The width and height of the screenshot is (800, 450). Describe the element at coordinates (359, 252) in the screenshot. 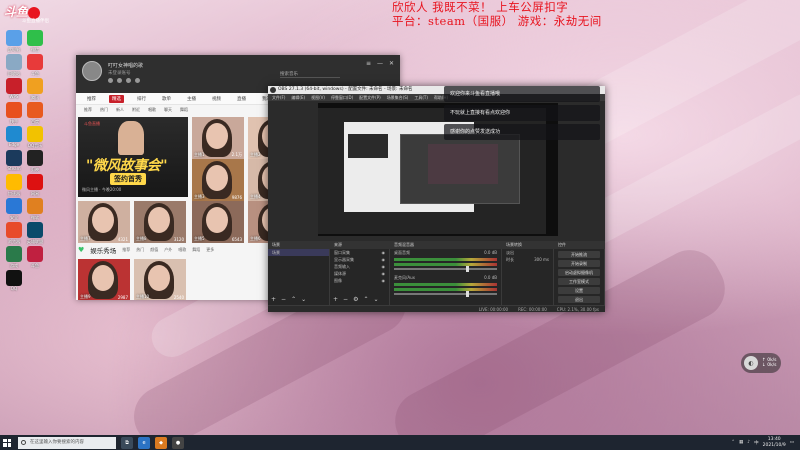

I see `source-item: 窗口采集 ◉` at that location.